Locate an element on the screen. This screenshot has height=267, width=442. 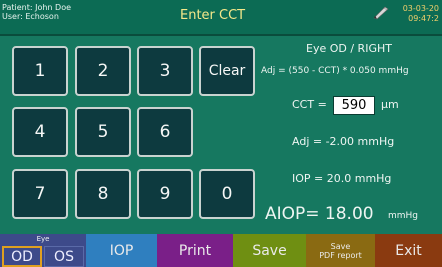
aiop-value: AIOP= 18.00 is located at coordinates (319, 214).